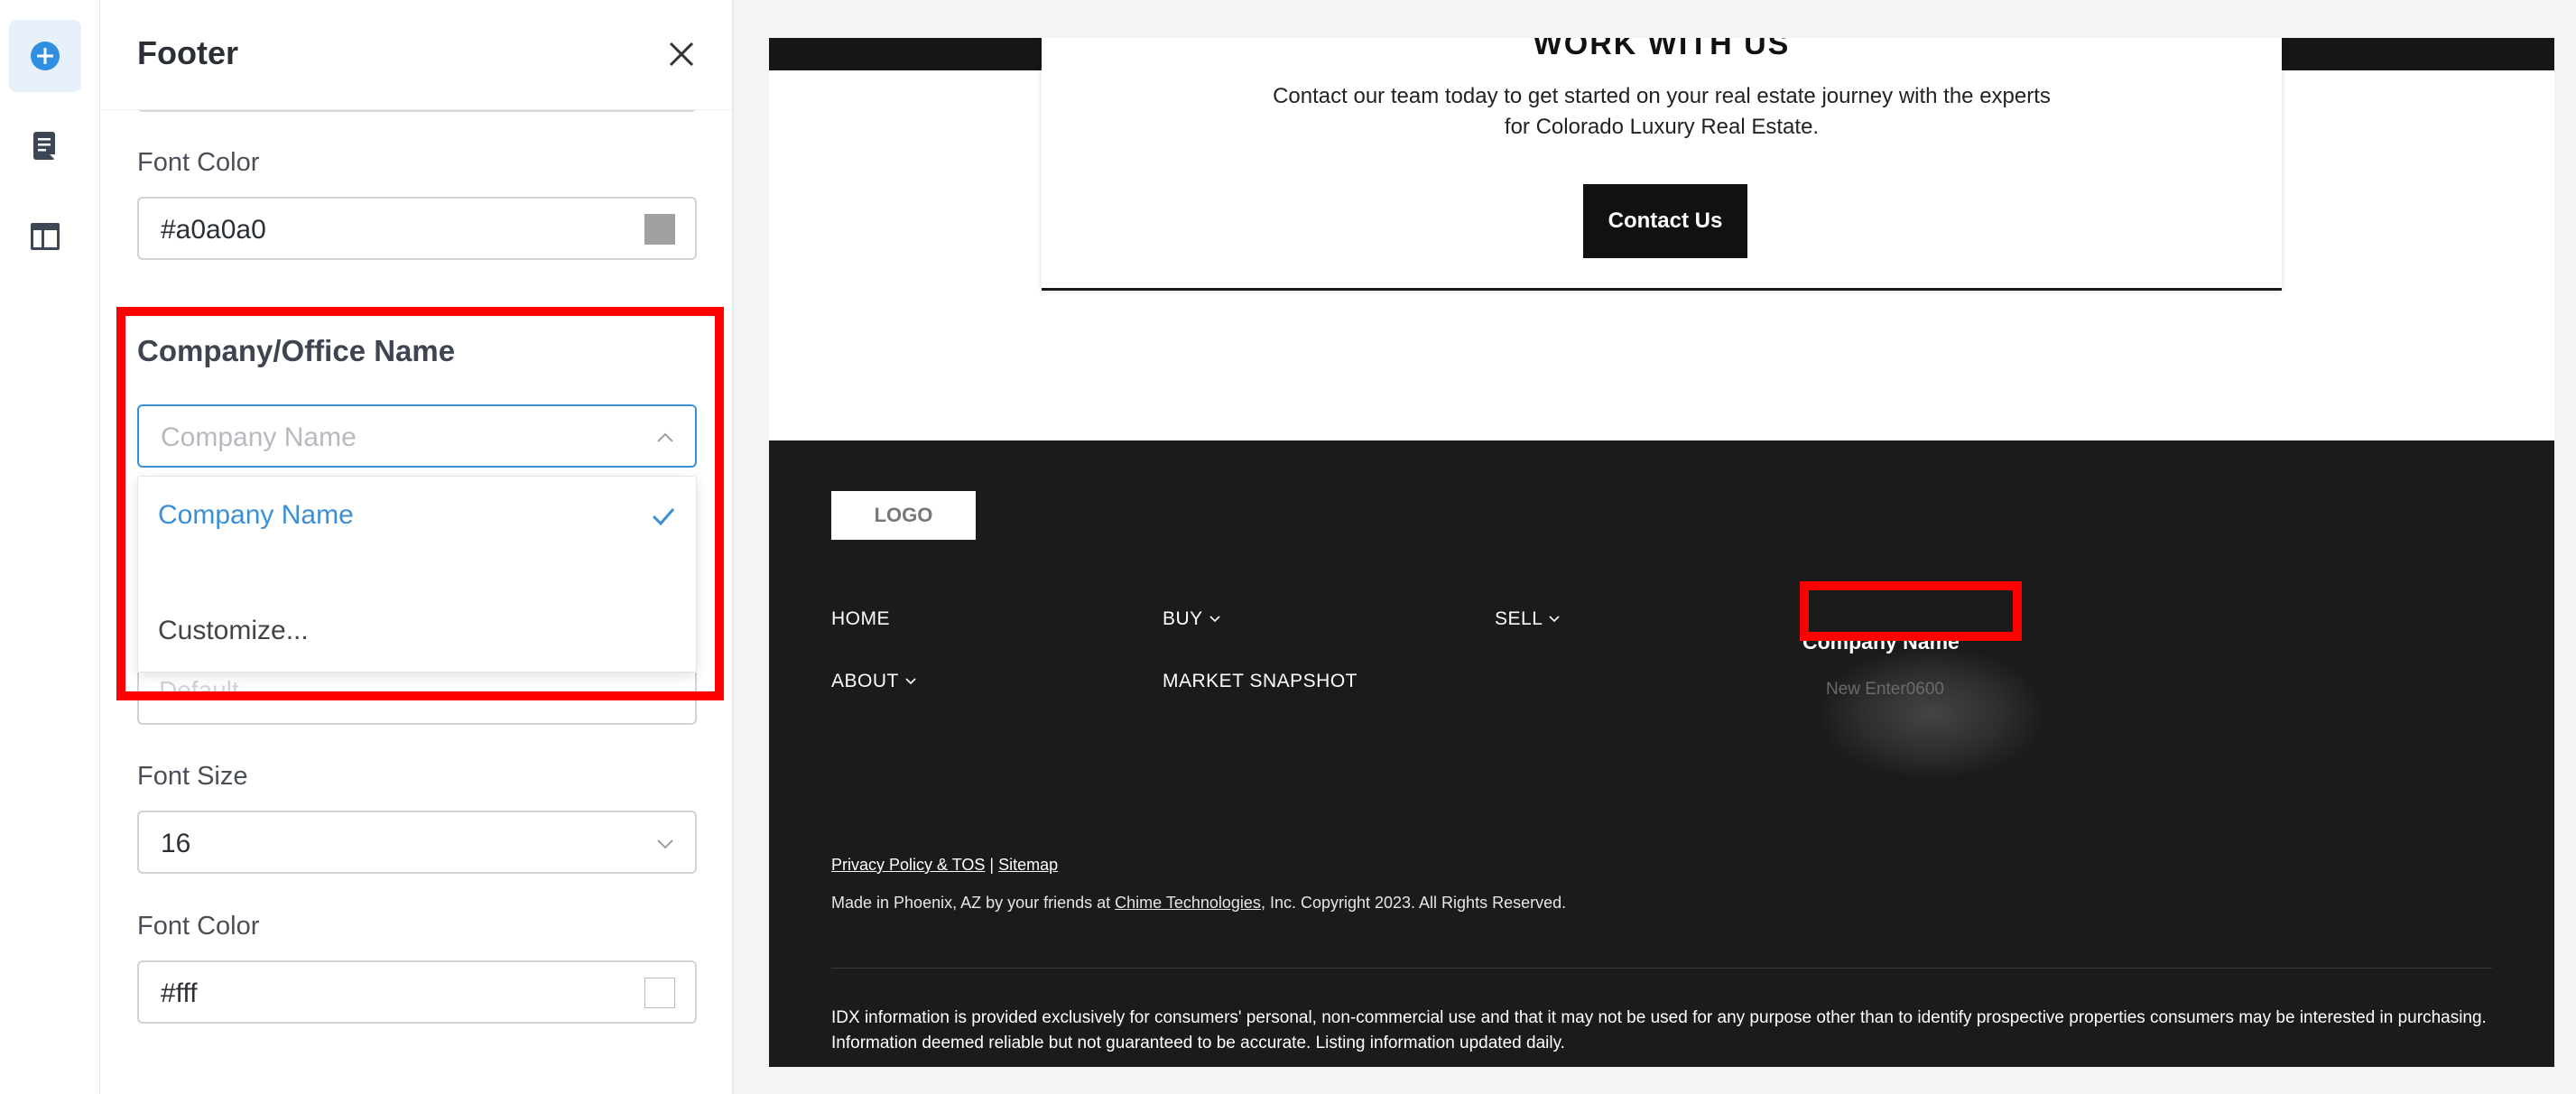 The width and height of the screenshot is (2576, 1094). What do you see at coordinates (417, 228) in the screenshot?
I see `font-color-field: #a0a0a0` at bounding box center [417, 228].